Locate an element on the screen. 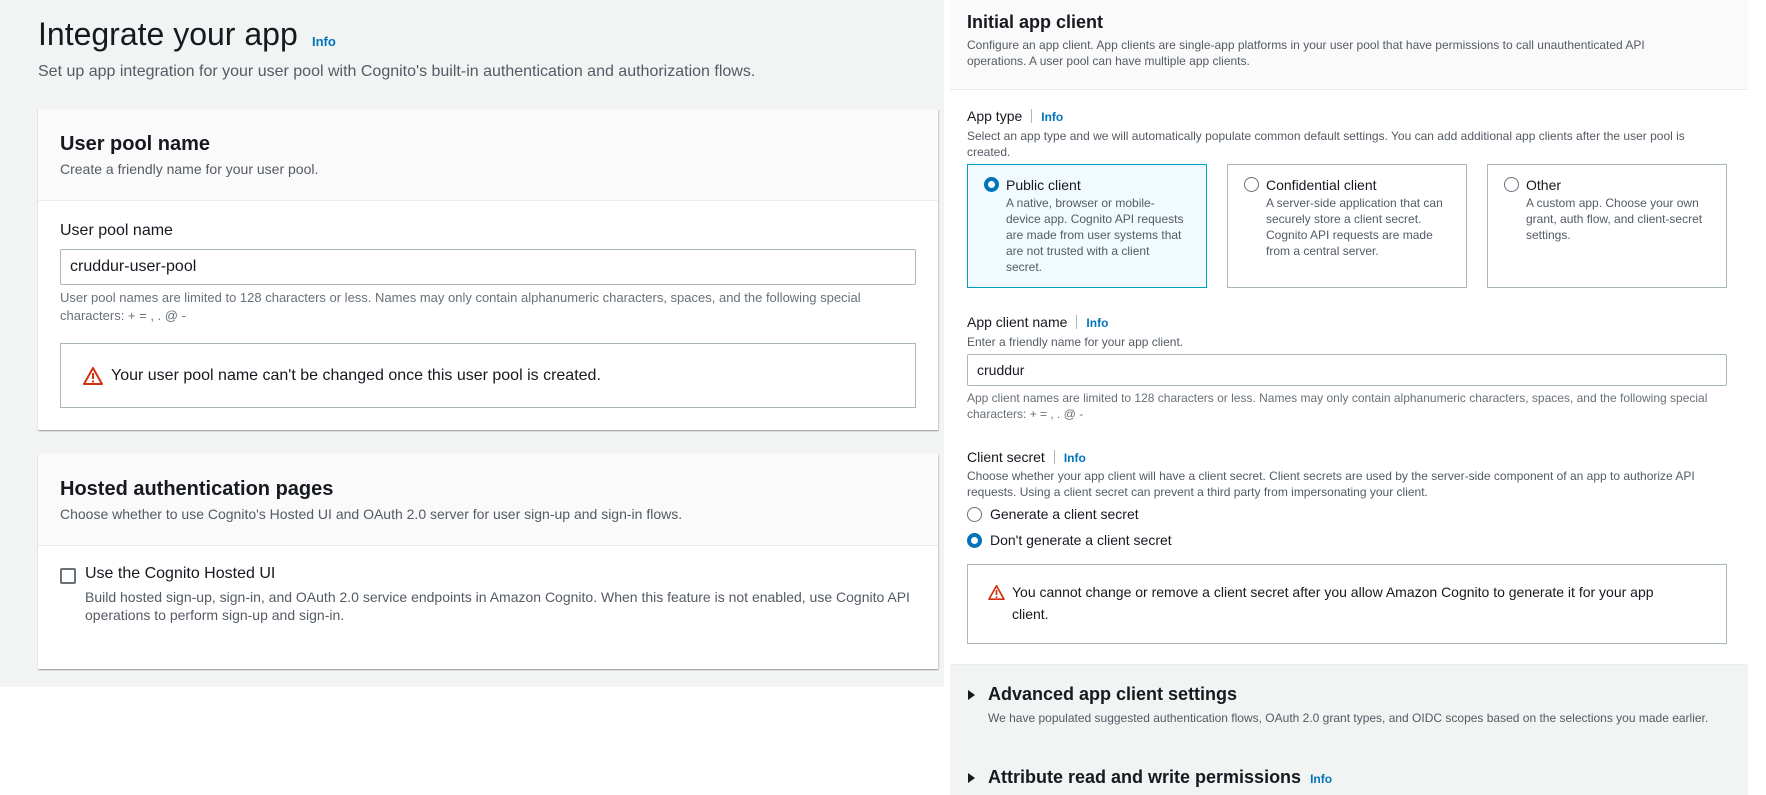 Image resolution: width=1766 pixels, height=795 pixels. client-secret-label: Client secret Info is located at coordinates (1026, 457).